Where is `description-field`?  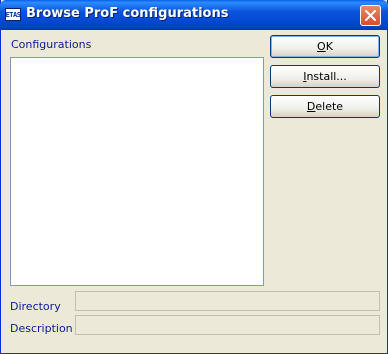 description-field is located at coordinates (227, 325).